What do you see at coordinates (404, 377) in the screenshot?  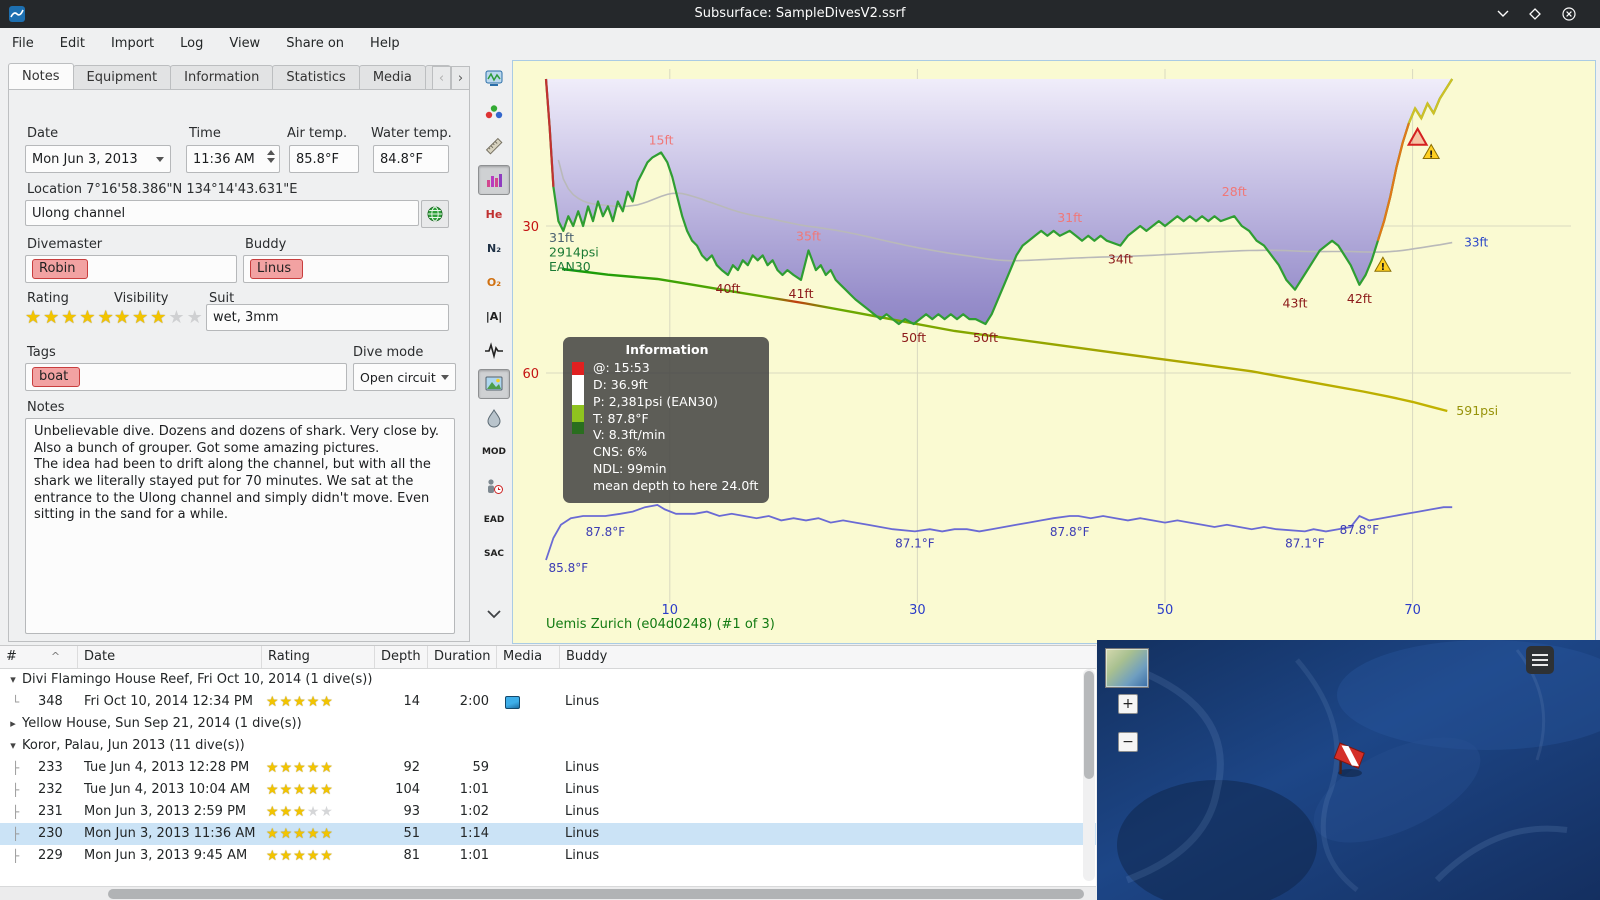 I see `dive-mode-select: Open circuit` at bounding box center [404, 377].